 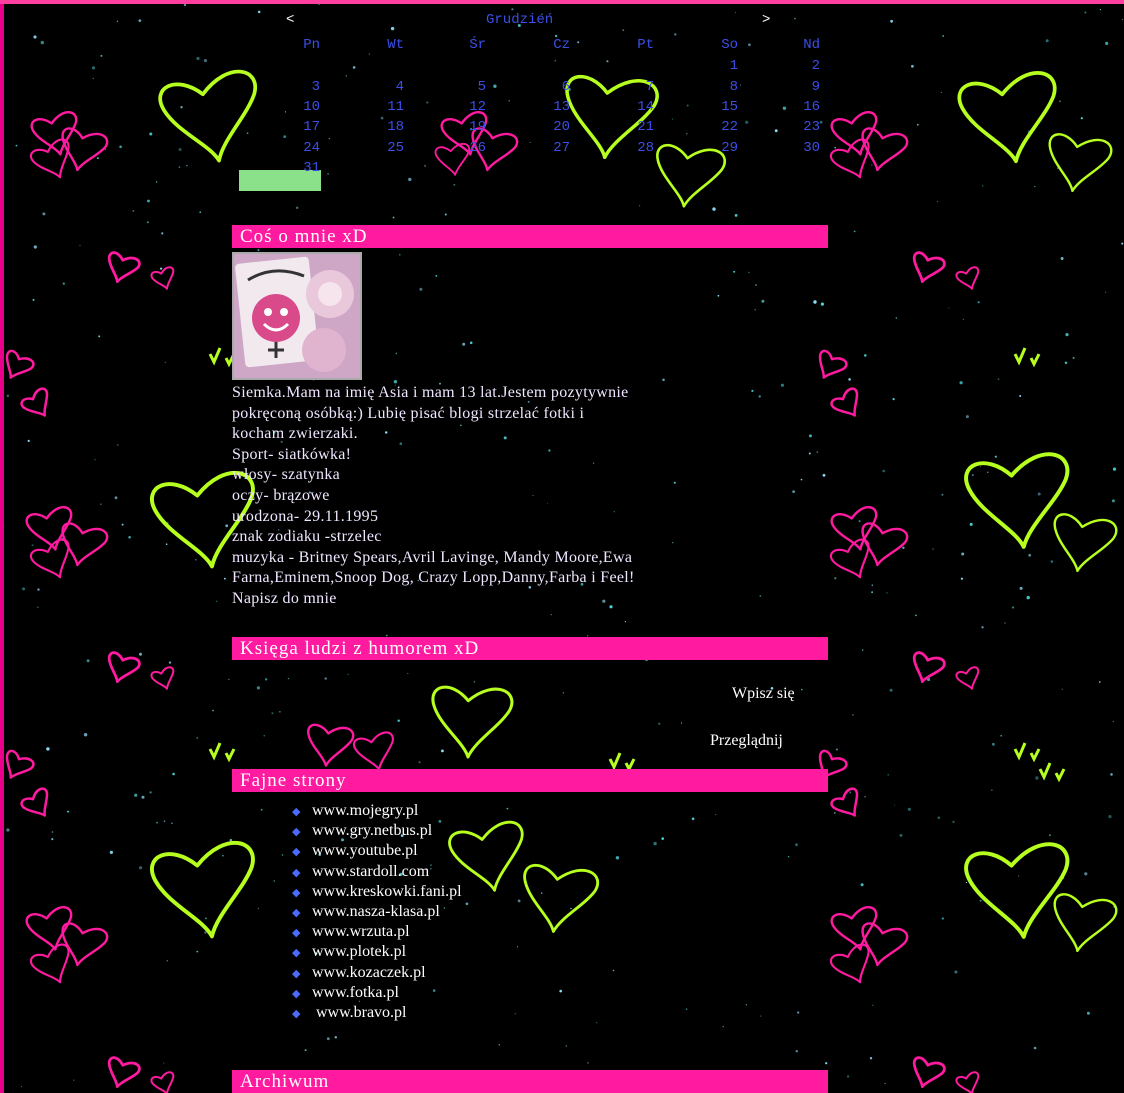 I want to click on calendar-weekday-header: So, so click(x=729, y=45).